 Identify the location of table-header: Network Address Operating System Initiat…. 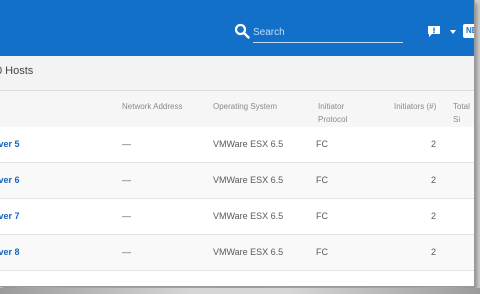
(237, 109).